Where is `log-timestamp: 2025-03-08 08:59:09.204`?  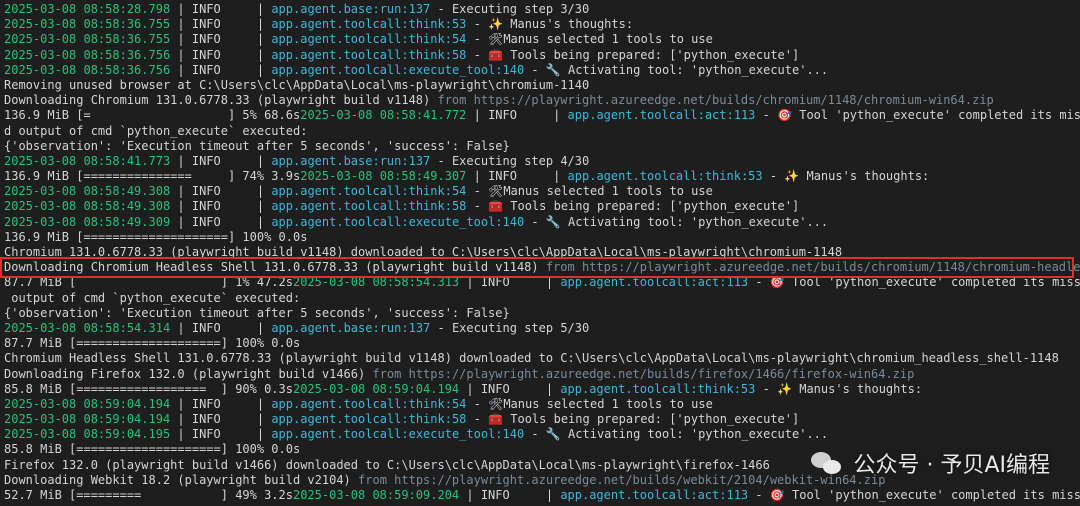
log-timestamp: 2025-03-08 08:59:09.204 is located at coordinates (376, 495).